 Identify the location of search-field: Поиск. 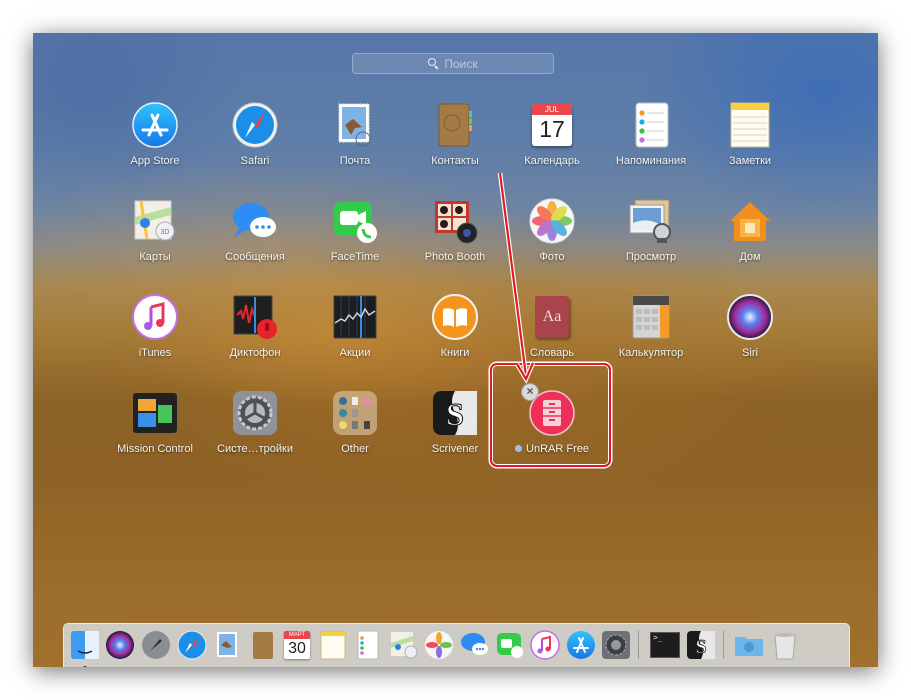
(453, 63).